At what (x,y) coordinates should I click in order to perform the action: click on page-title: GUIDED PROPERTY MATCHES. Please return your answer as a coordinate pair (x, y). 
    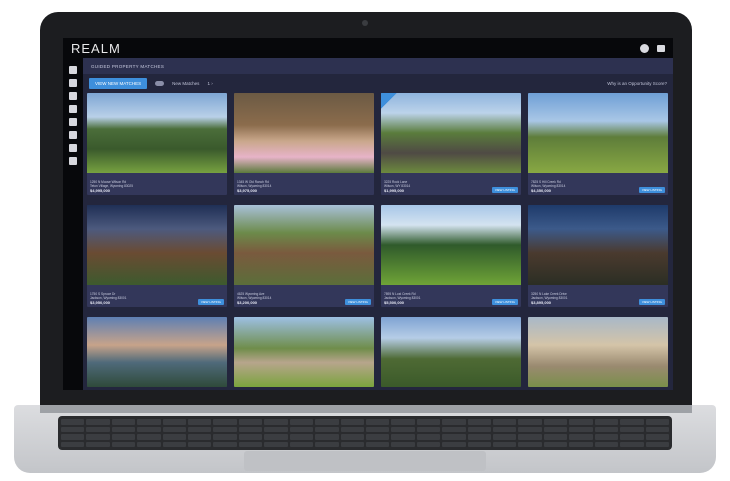
    Looking at the image, I should click on (128, 66).